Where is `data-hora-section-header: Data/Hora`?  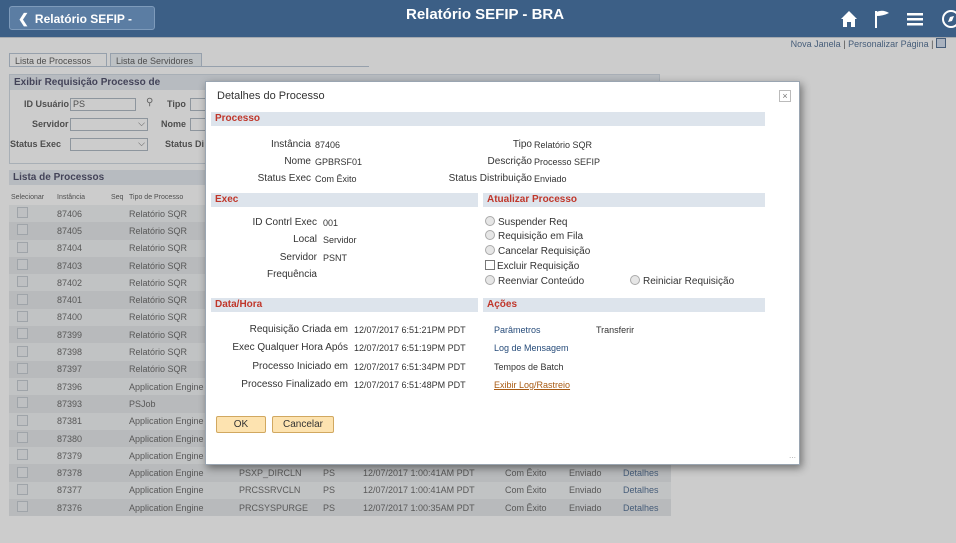 data-hora-section-header: Data/Hora is located at coordinates (344, 305).